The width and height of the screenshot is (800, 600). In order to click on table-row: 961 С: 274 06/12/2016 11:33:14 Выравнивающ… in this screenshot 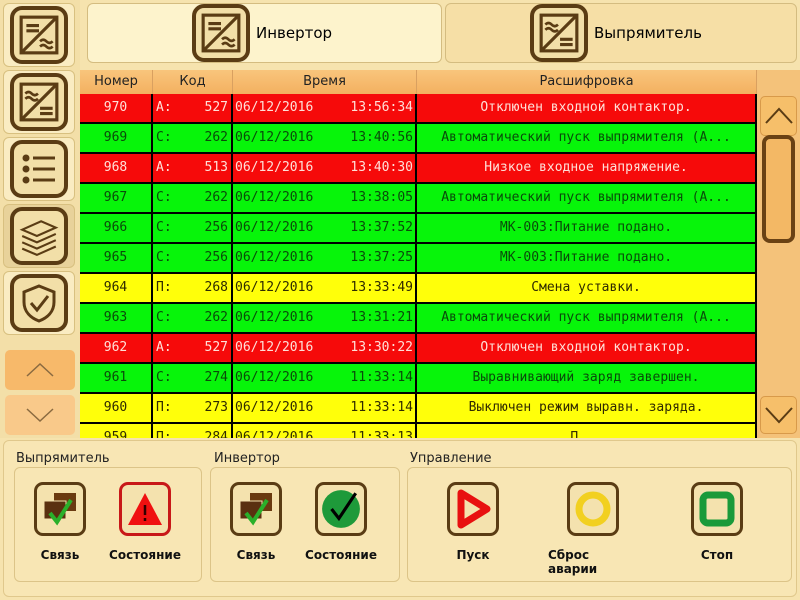, I will do `click(418, 379)`.